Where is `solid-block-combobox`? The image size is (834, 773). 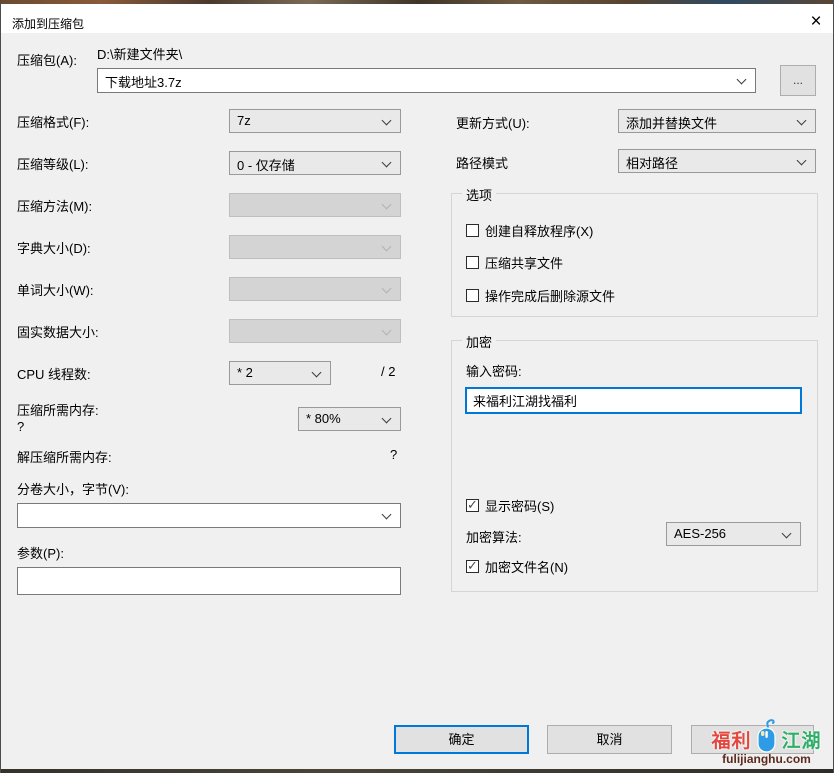 solid-block-combobox is located at coordinates (315, 331).